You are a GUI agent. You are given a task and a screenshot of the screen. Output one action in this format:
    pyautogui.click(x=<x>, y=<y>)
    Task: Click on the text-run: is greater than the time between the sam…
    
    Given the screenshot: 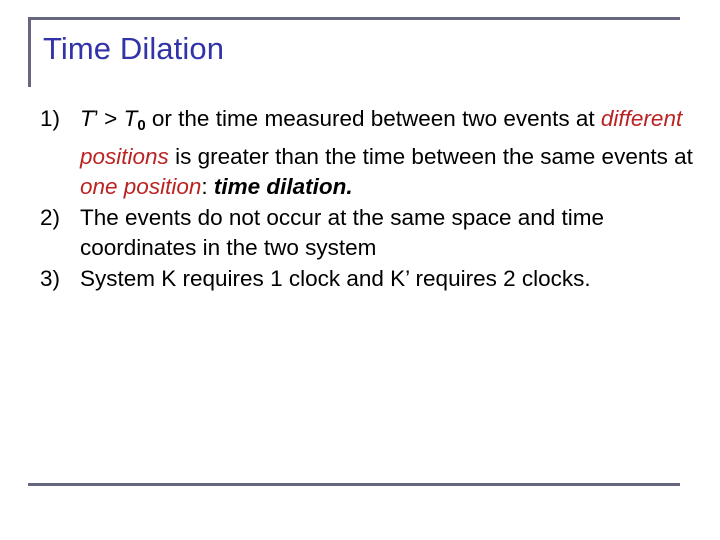 What is the action you would take?
    pyautogui.click(x=430, y=156)
    